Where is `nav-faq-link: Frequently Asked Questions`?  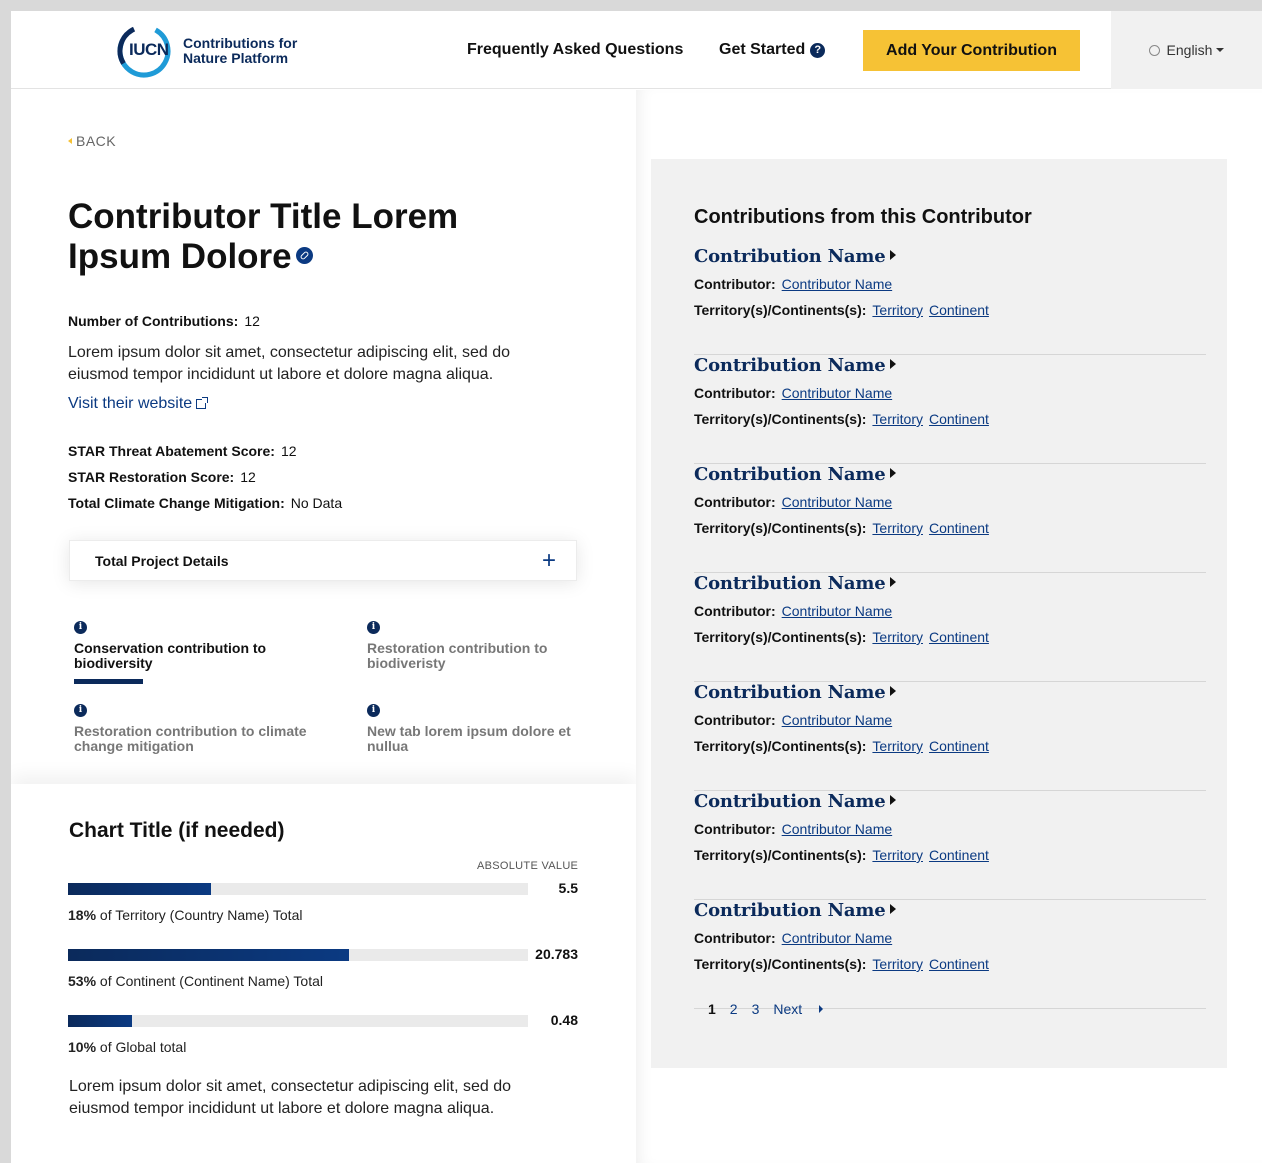
nav-faq-link: Frequently Asked Questions is located at coordinates (575, 50).